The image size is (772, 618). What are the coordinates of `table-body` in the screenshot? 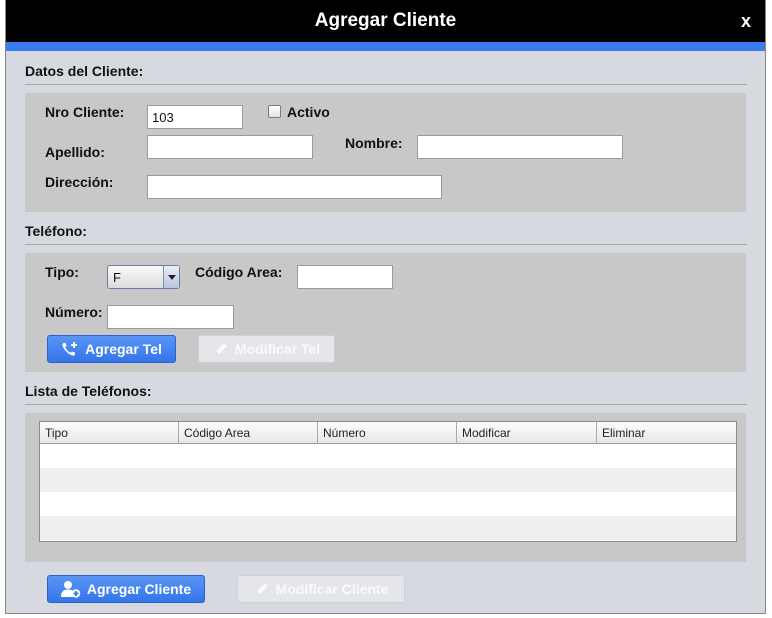 It's located at (388, 492).